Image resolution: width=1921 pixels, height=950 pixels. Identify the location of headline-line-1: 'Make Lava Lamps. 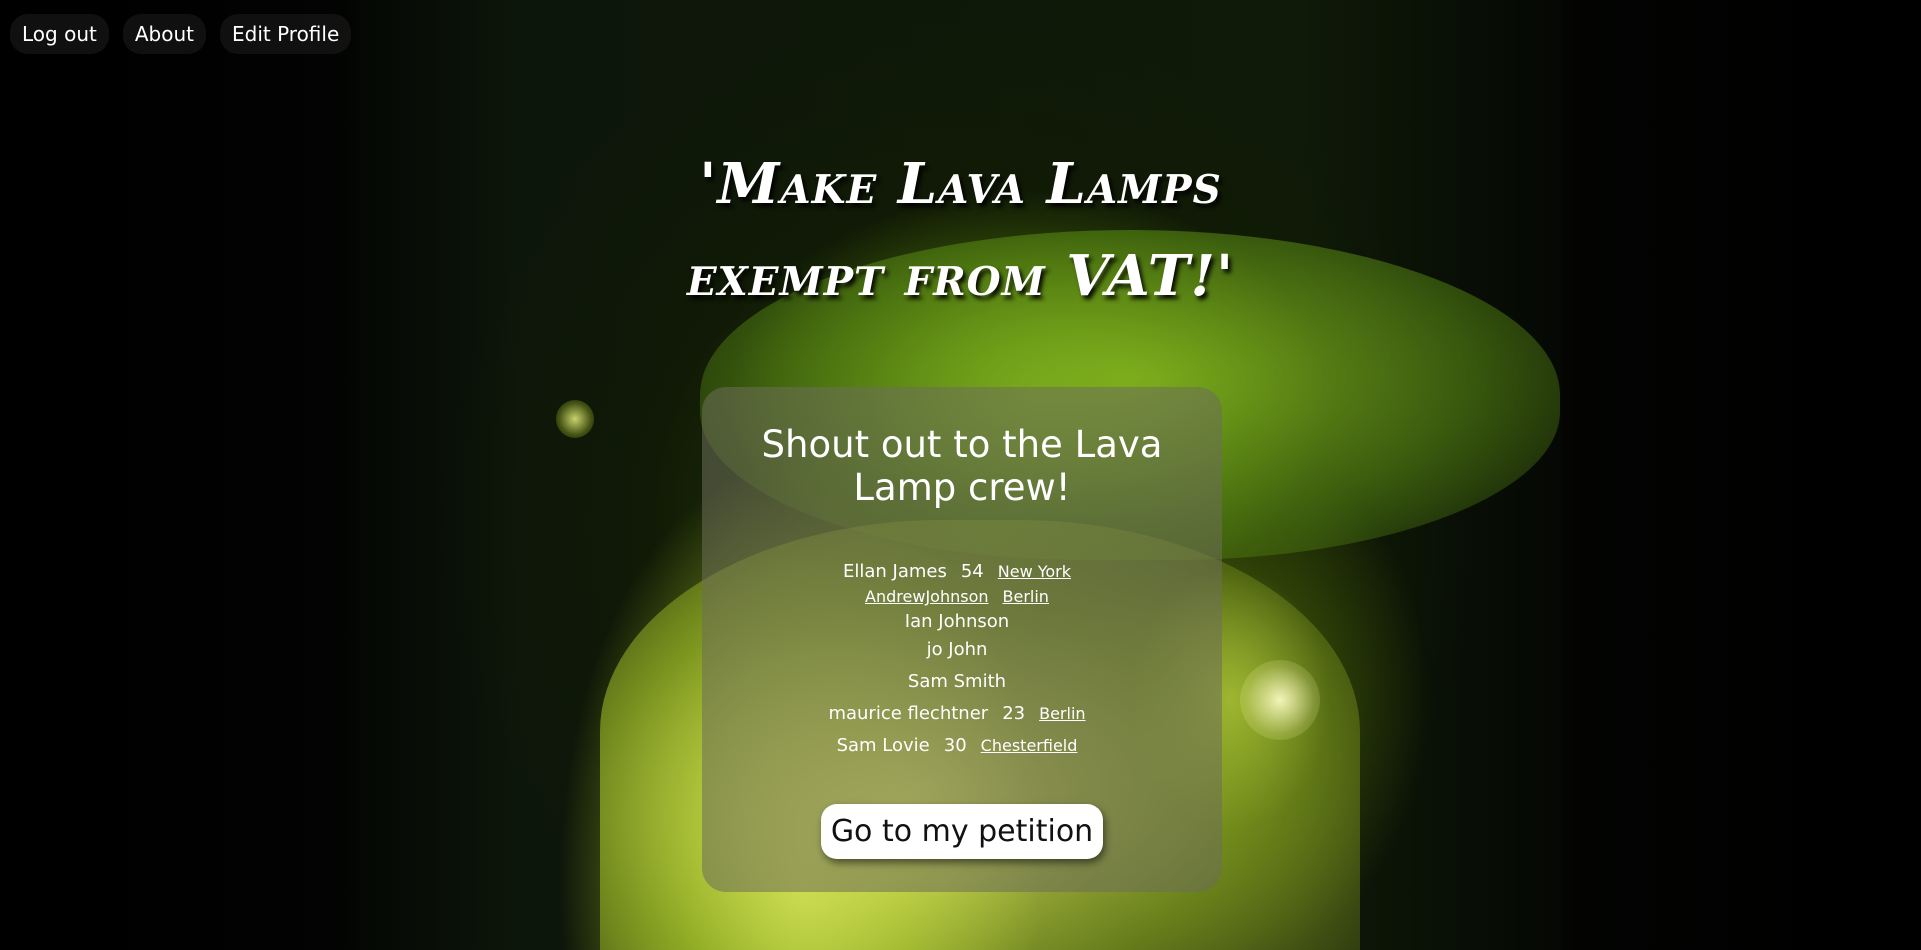
(960, 184).